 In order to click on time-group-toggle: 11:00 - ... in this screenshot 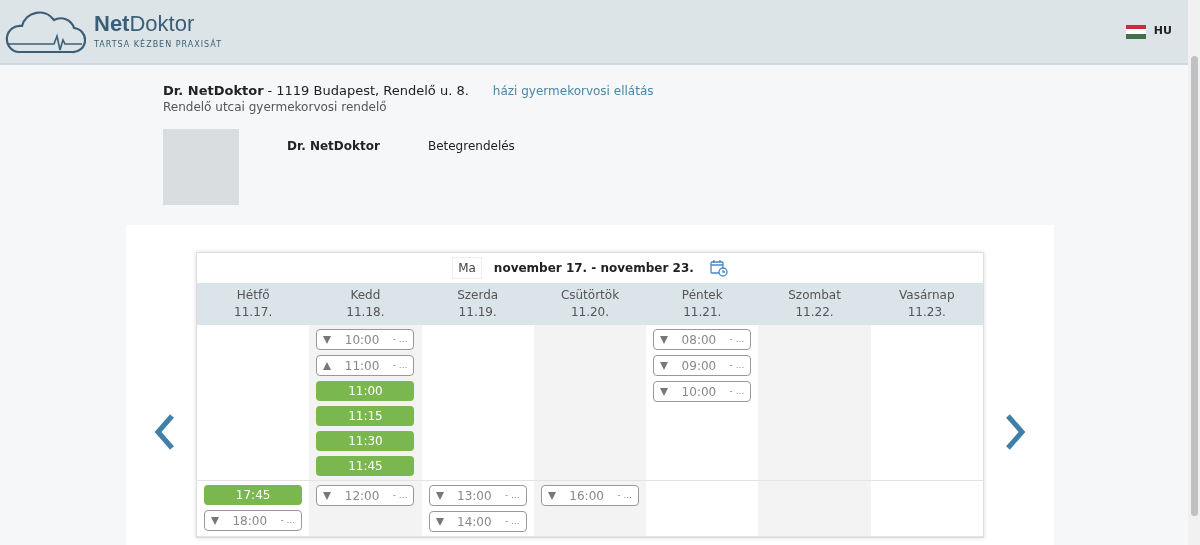, I will do `click(365, 365)`.